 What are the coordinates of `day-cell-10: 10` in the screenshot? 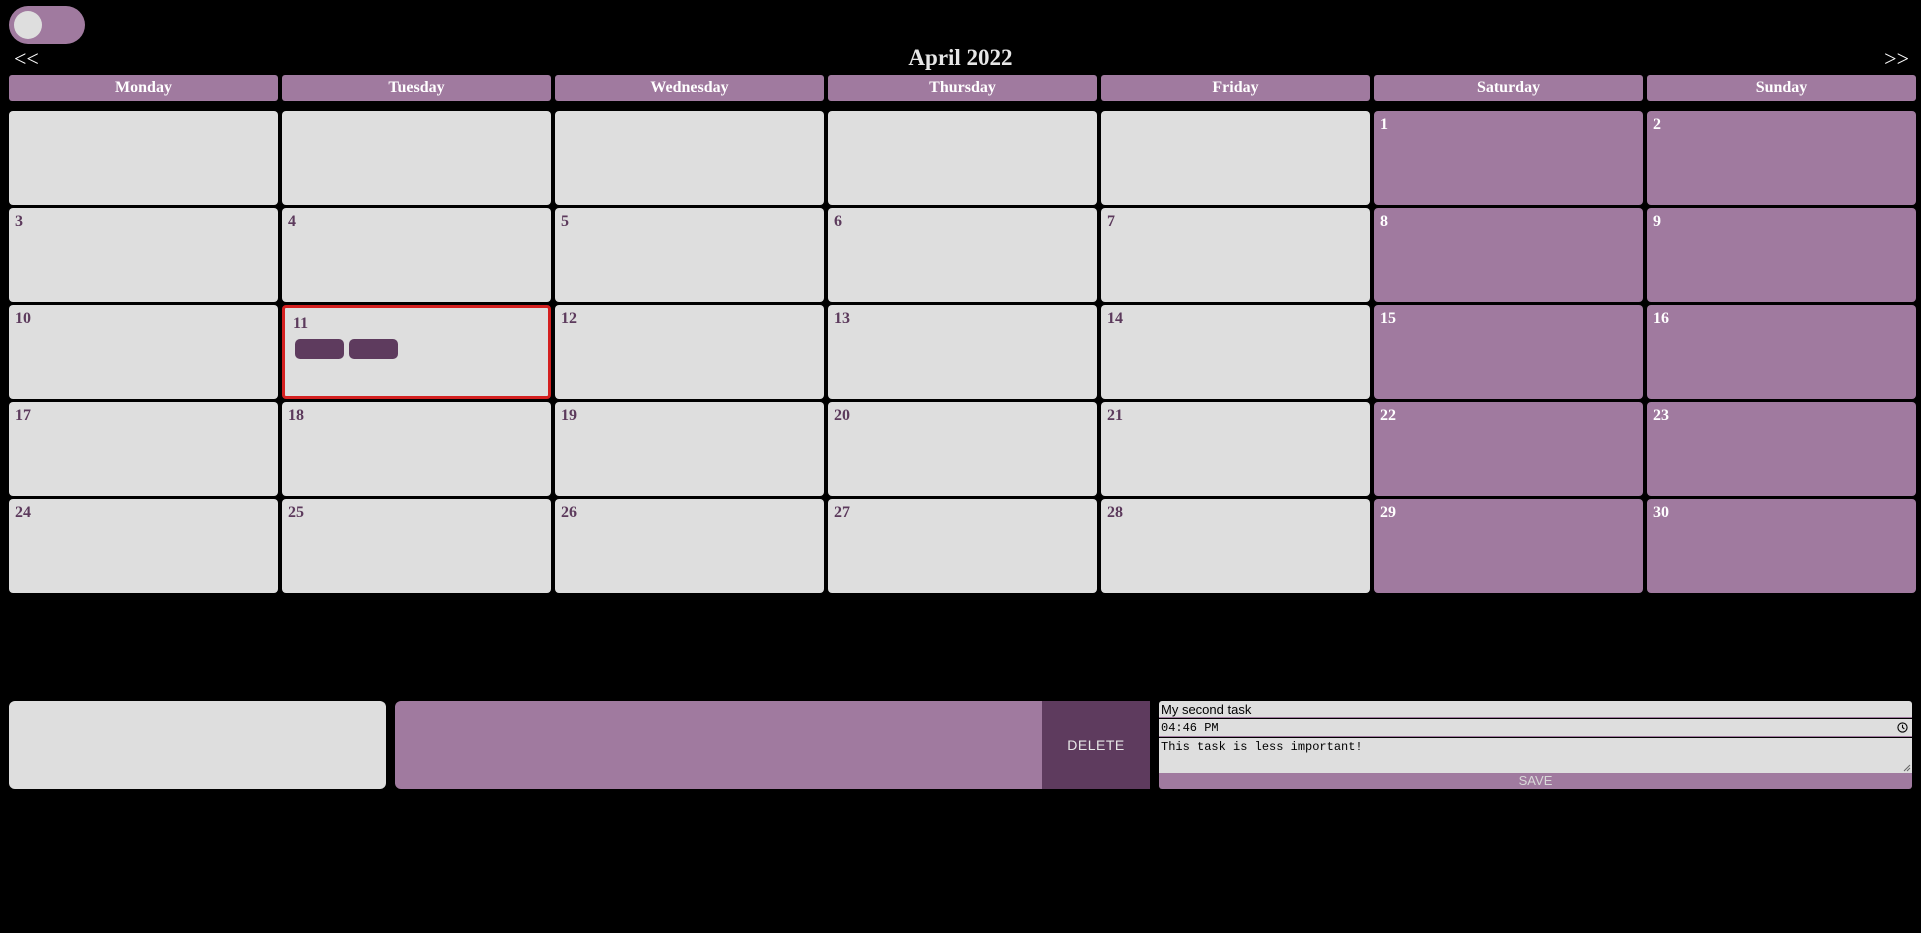 It's located at (143, 352).